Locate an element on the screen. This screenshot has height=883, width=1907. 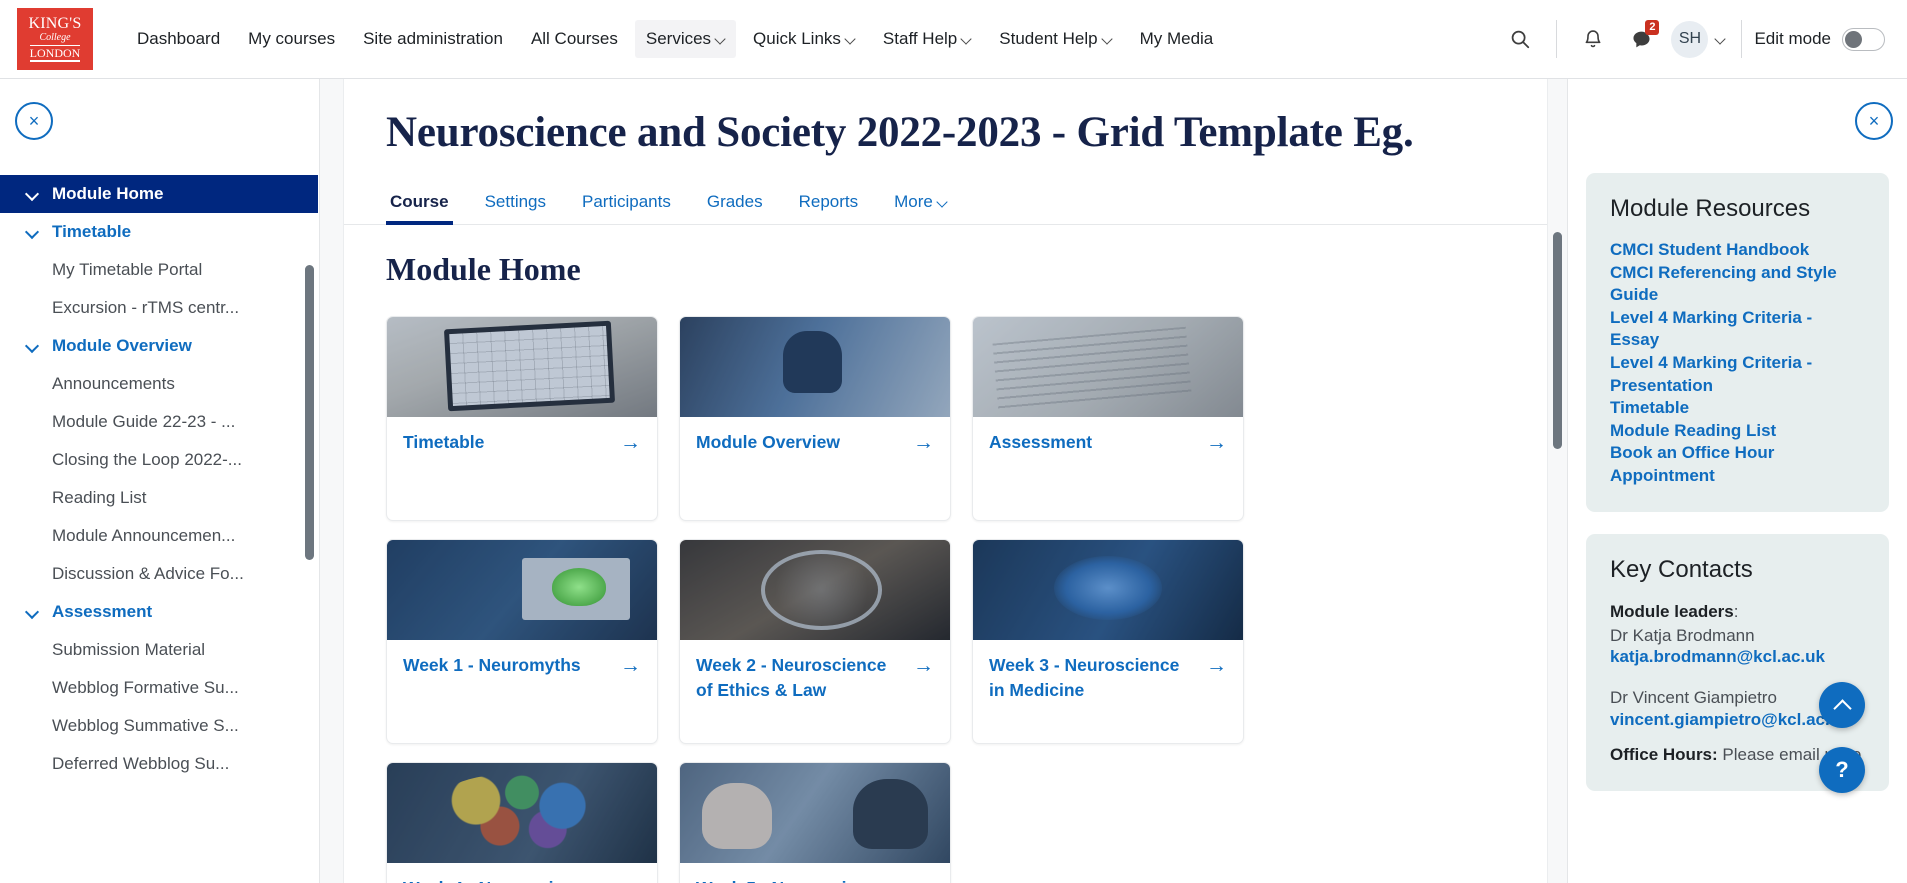
course-index-item-timetable: Timetable is located at coordinates (159, 232).